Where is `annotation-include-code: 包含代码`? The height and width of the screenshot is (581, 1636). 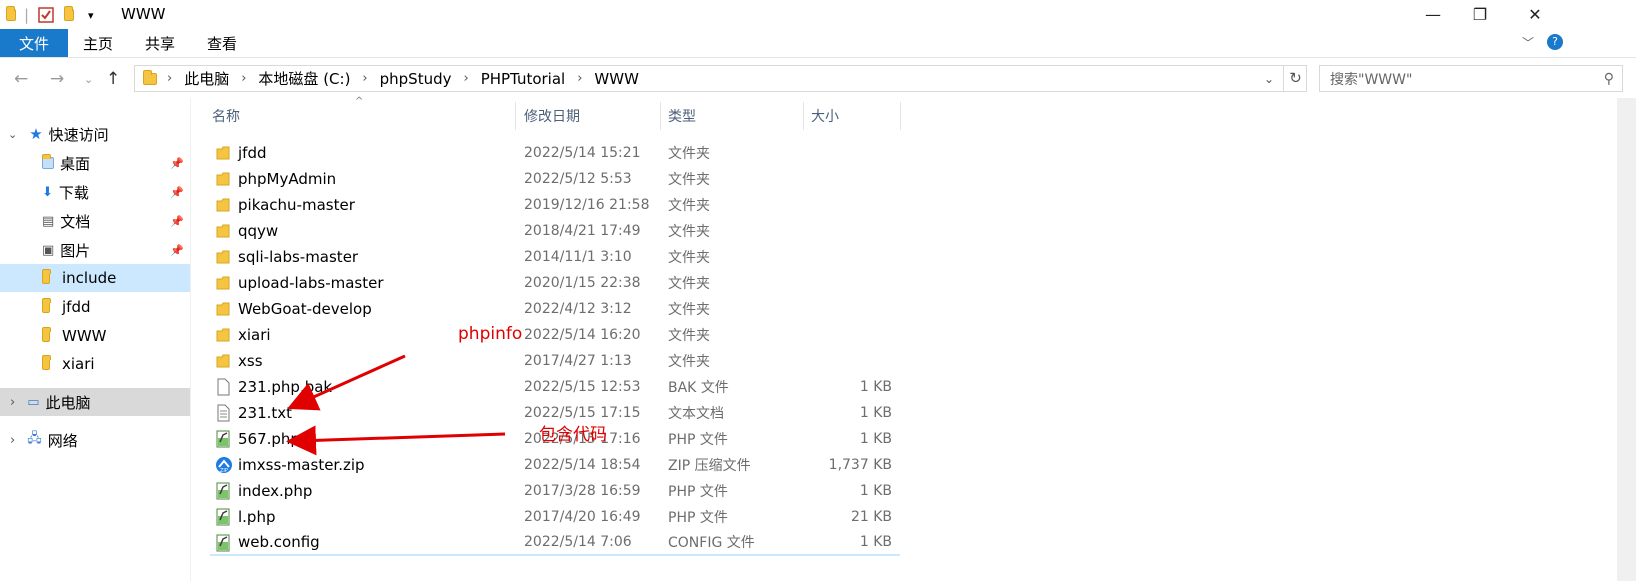
annotation-include-code: 包含代码 is located at coordinates (573, 435).